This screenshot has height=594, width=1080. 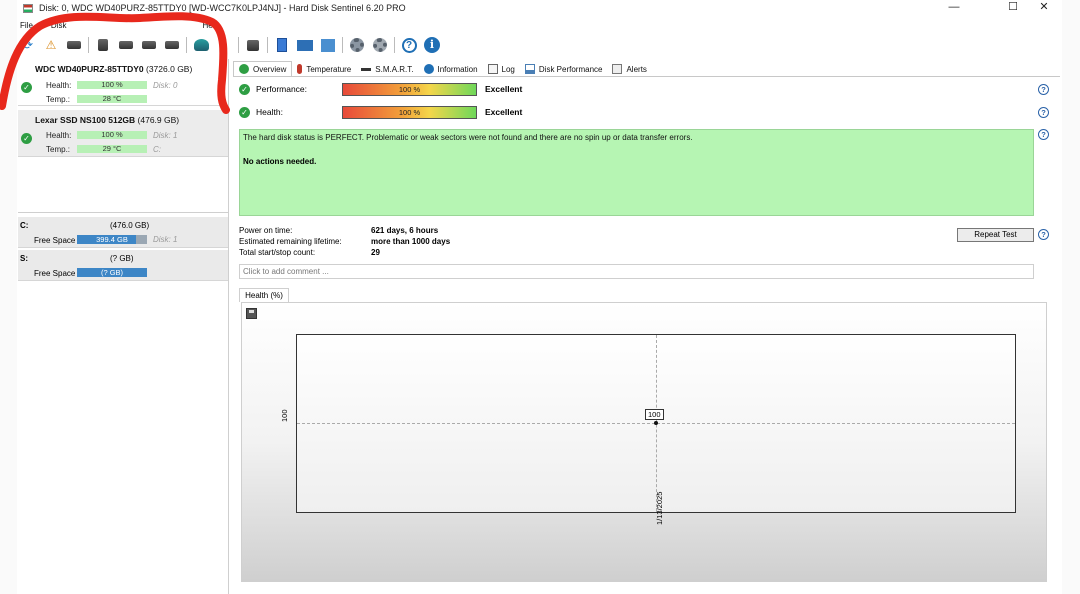 I want to click on check-icon, so click(x=244, y=69).